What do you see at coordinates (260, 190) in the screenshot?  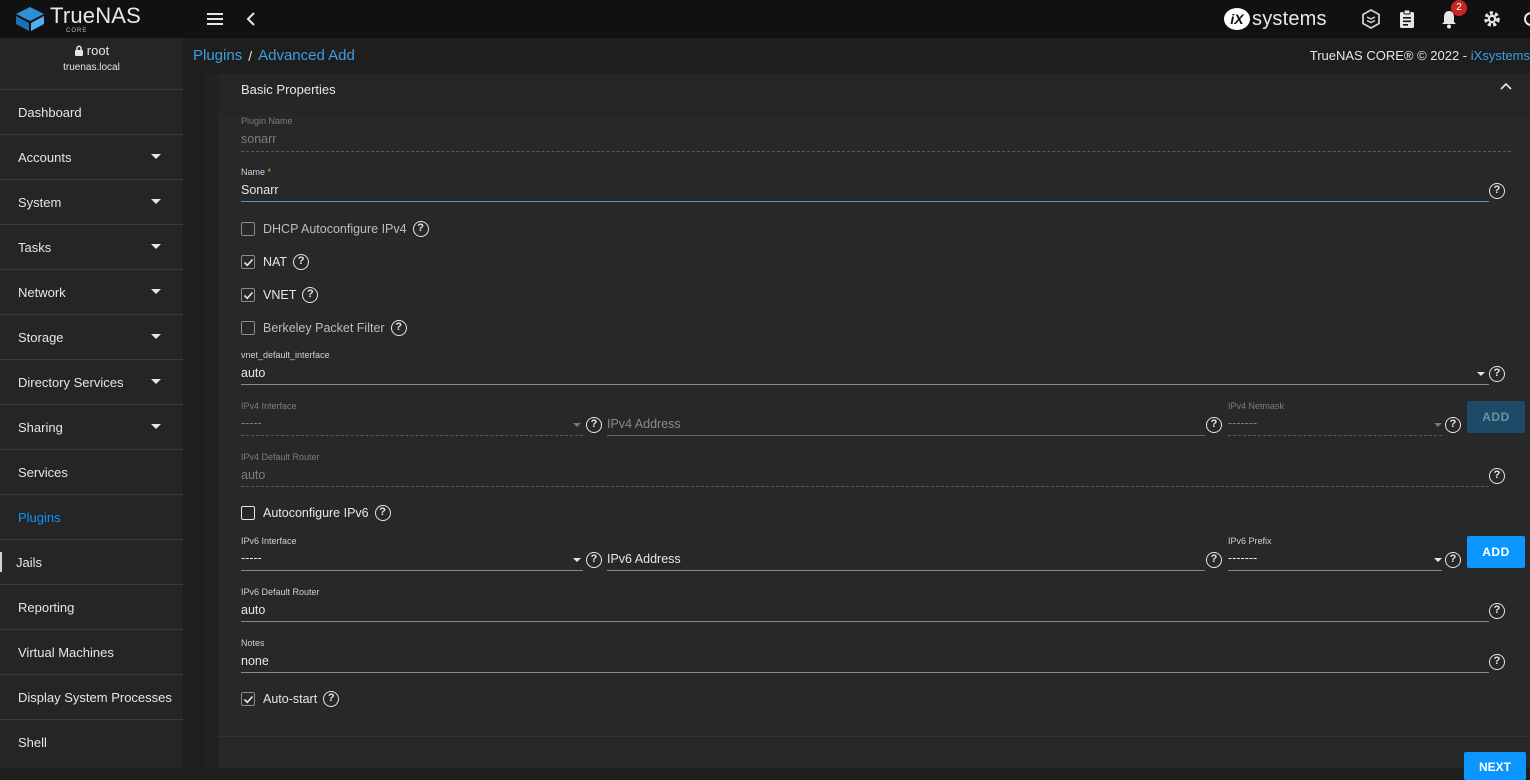 I see `name-value: Sonarr` at bounding box center [260, 190].